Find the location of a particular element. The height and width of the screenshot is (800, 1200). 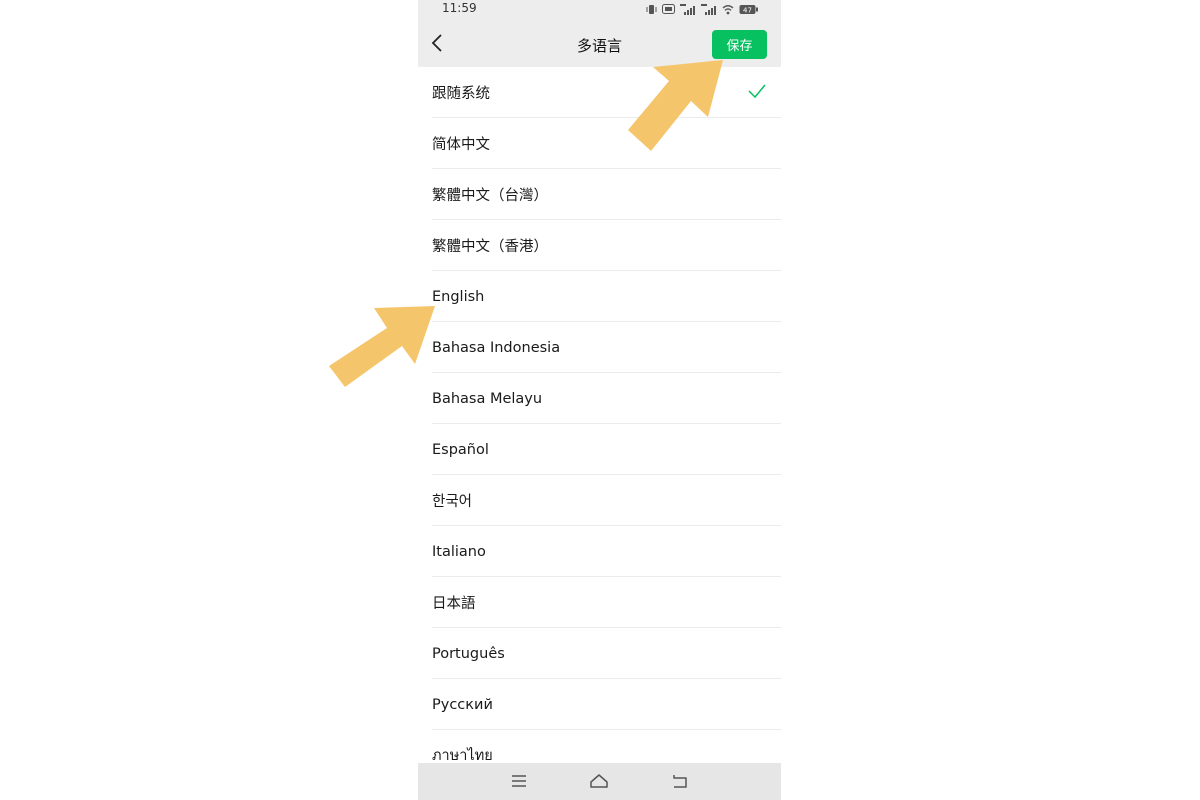

lang-item-bahasa-melayu: Bahasa Melayu is located at coordinates (599, 398).